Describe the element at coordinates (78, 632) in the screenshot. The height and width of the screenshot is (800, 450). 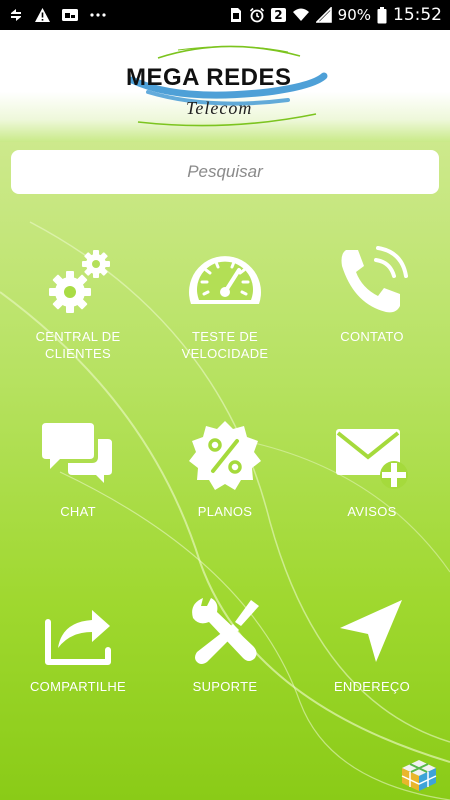
I see `share-icon` at that location.